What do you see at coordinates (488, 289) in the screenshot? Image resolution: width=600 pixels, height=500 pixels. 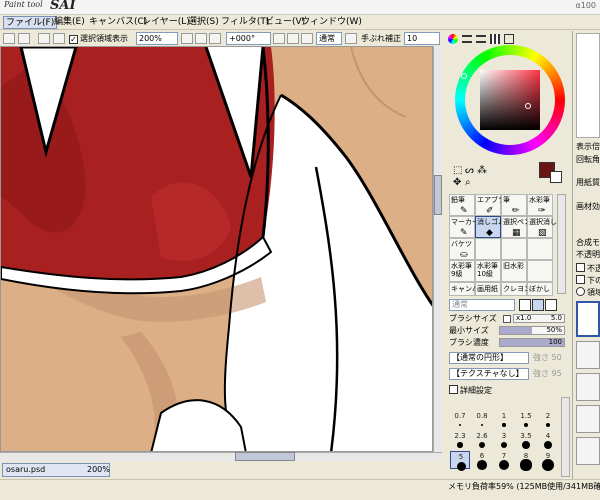 I see `tool-drawing-paper: 画用紙` at bounding box center [488, 289].